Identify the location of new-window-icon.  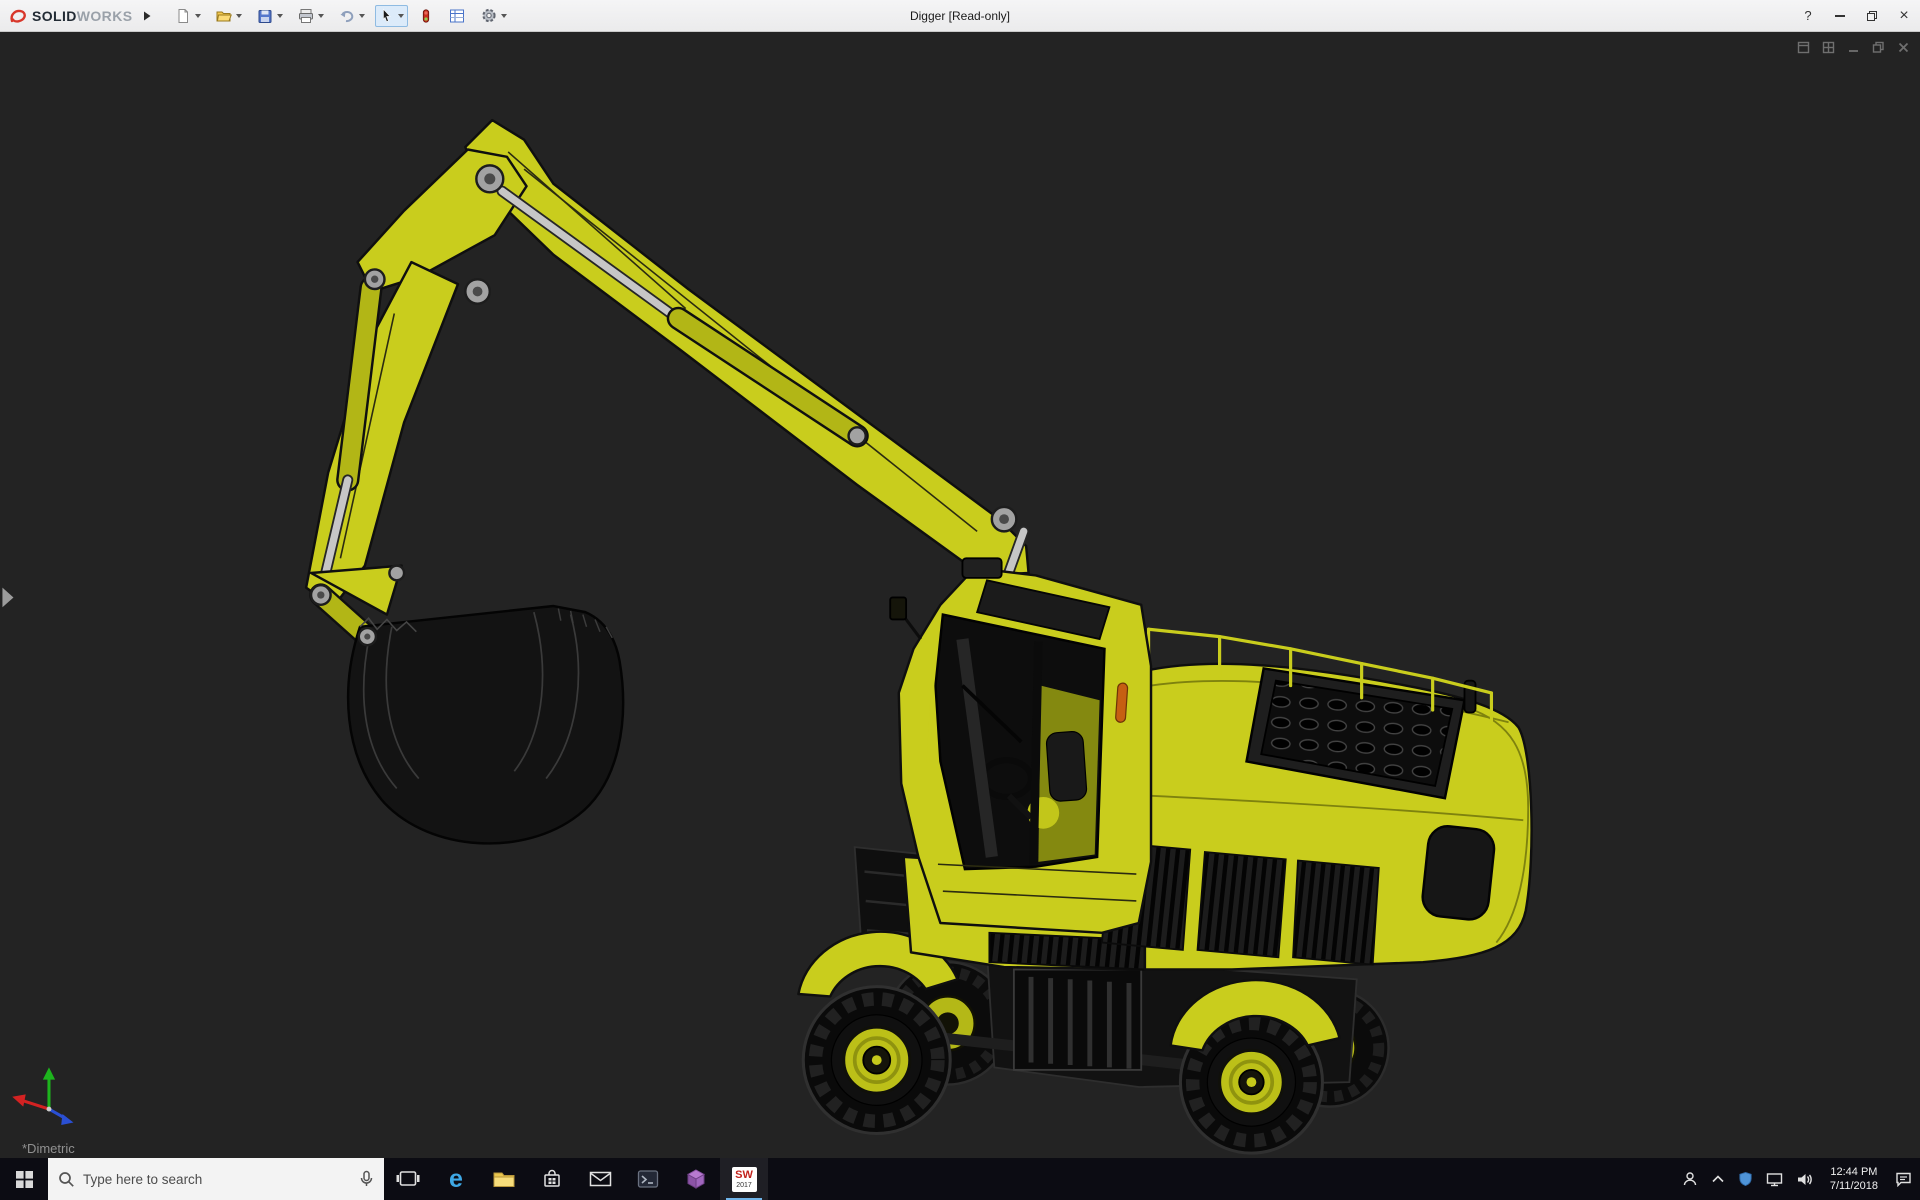
(1803, 47).